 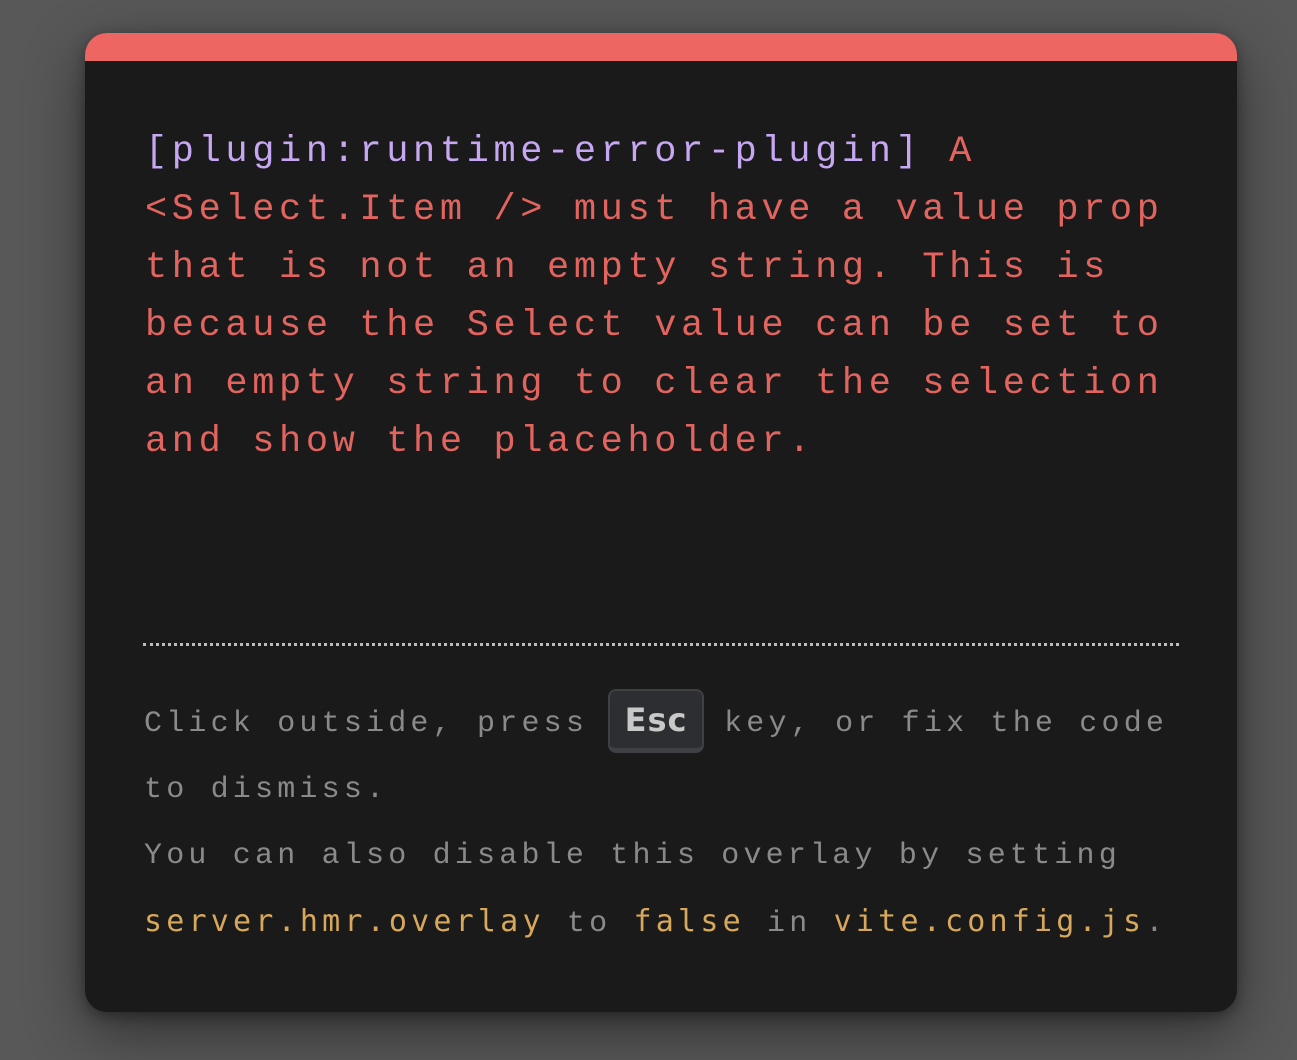 What do you see at coordinates (946, 724) in the screenshot?
I see `tip-after-key: key, or fix the code` at bounding box center [946, 724].